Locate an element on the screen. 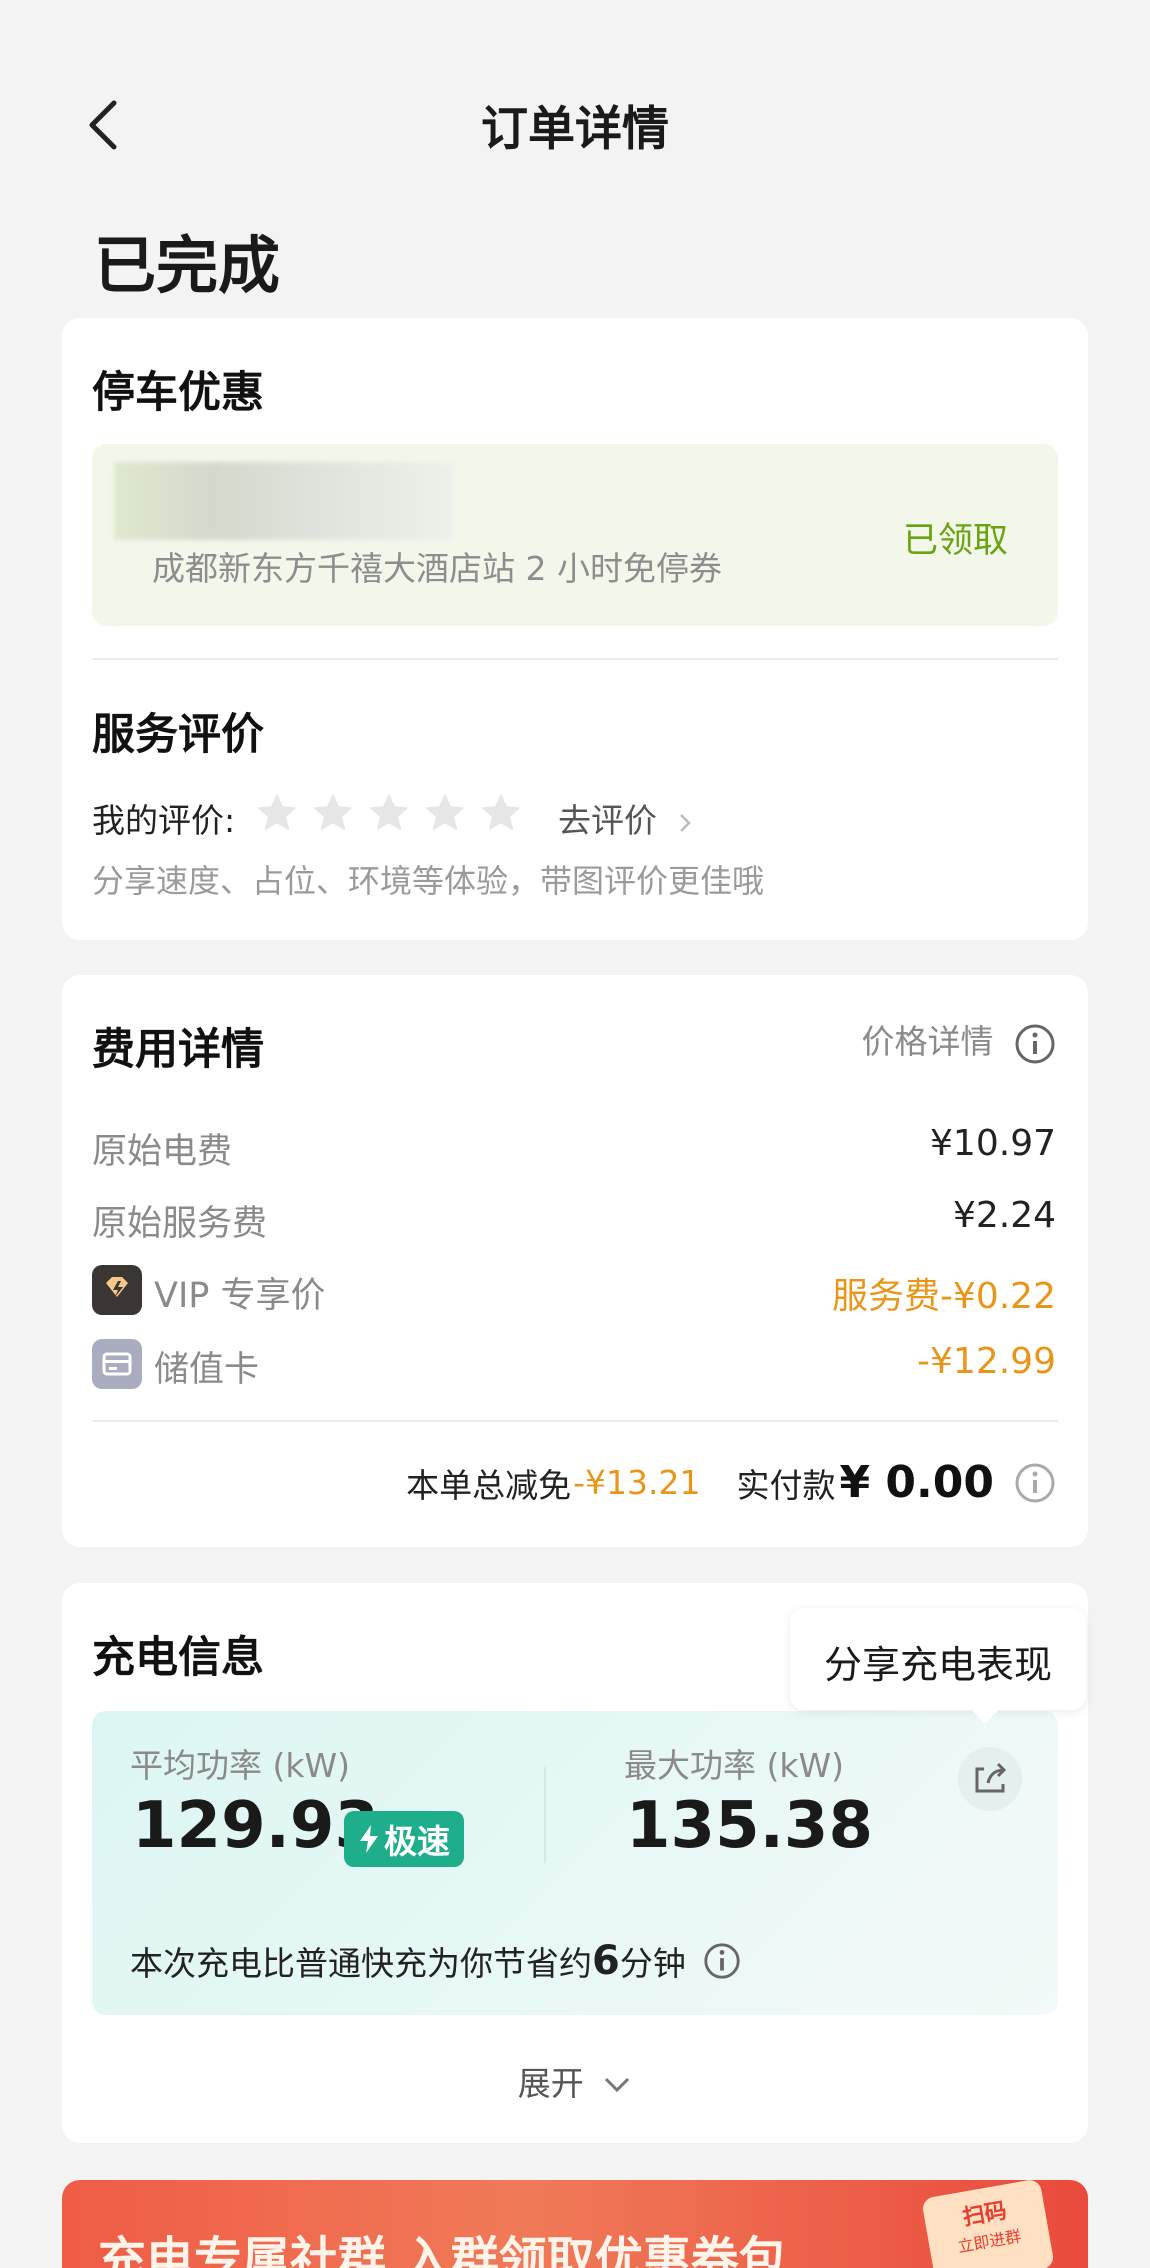 The image size is (1150, 2268). coupon-description: 成都新东方千禧大酒店站 2 小时免停券 is located at coordinates (437, 568).